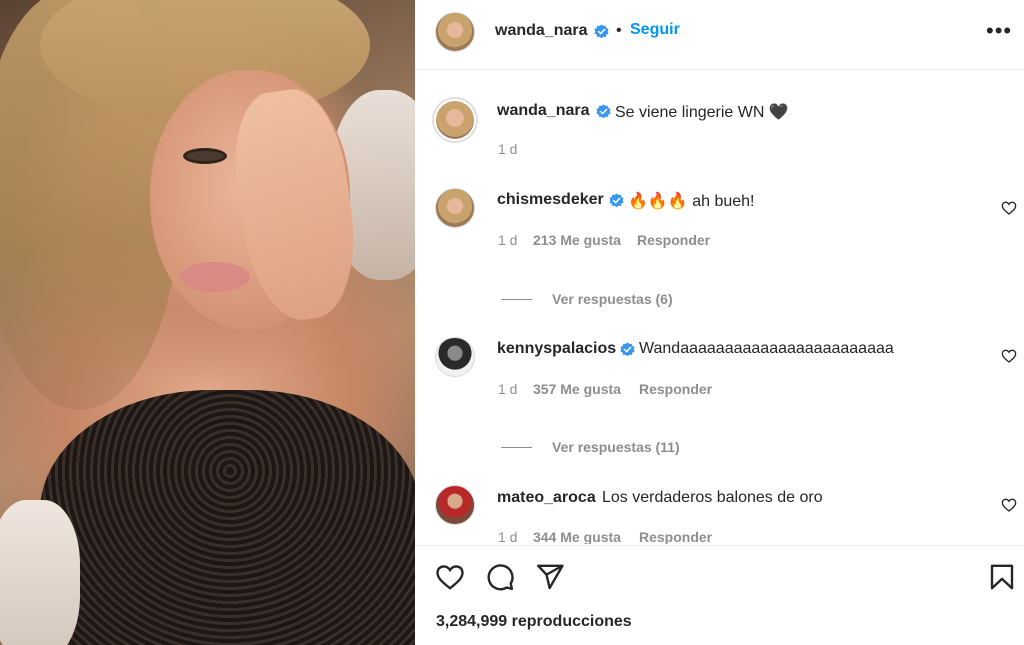 Image resolution: width=1024 pixels, height=645 pixels. Describe the element at coordinates (215, 277) in the screenshot. I see `photo-lips` at that location.